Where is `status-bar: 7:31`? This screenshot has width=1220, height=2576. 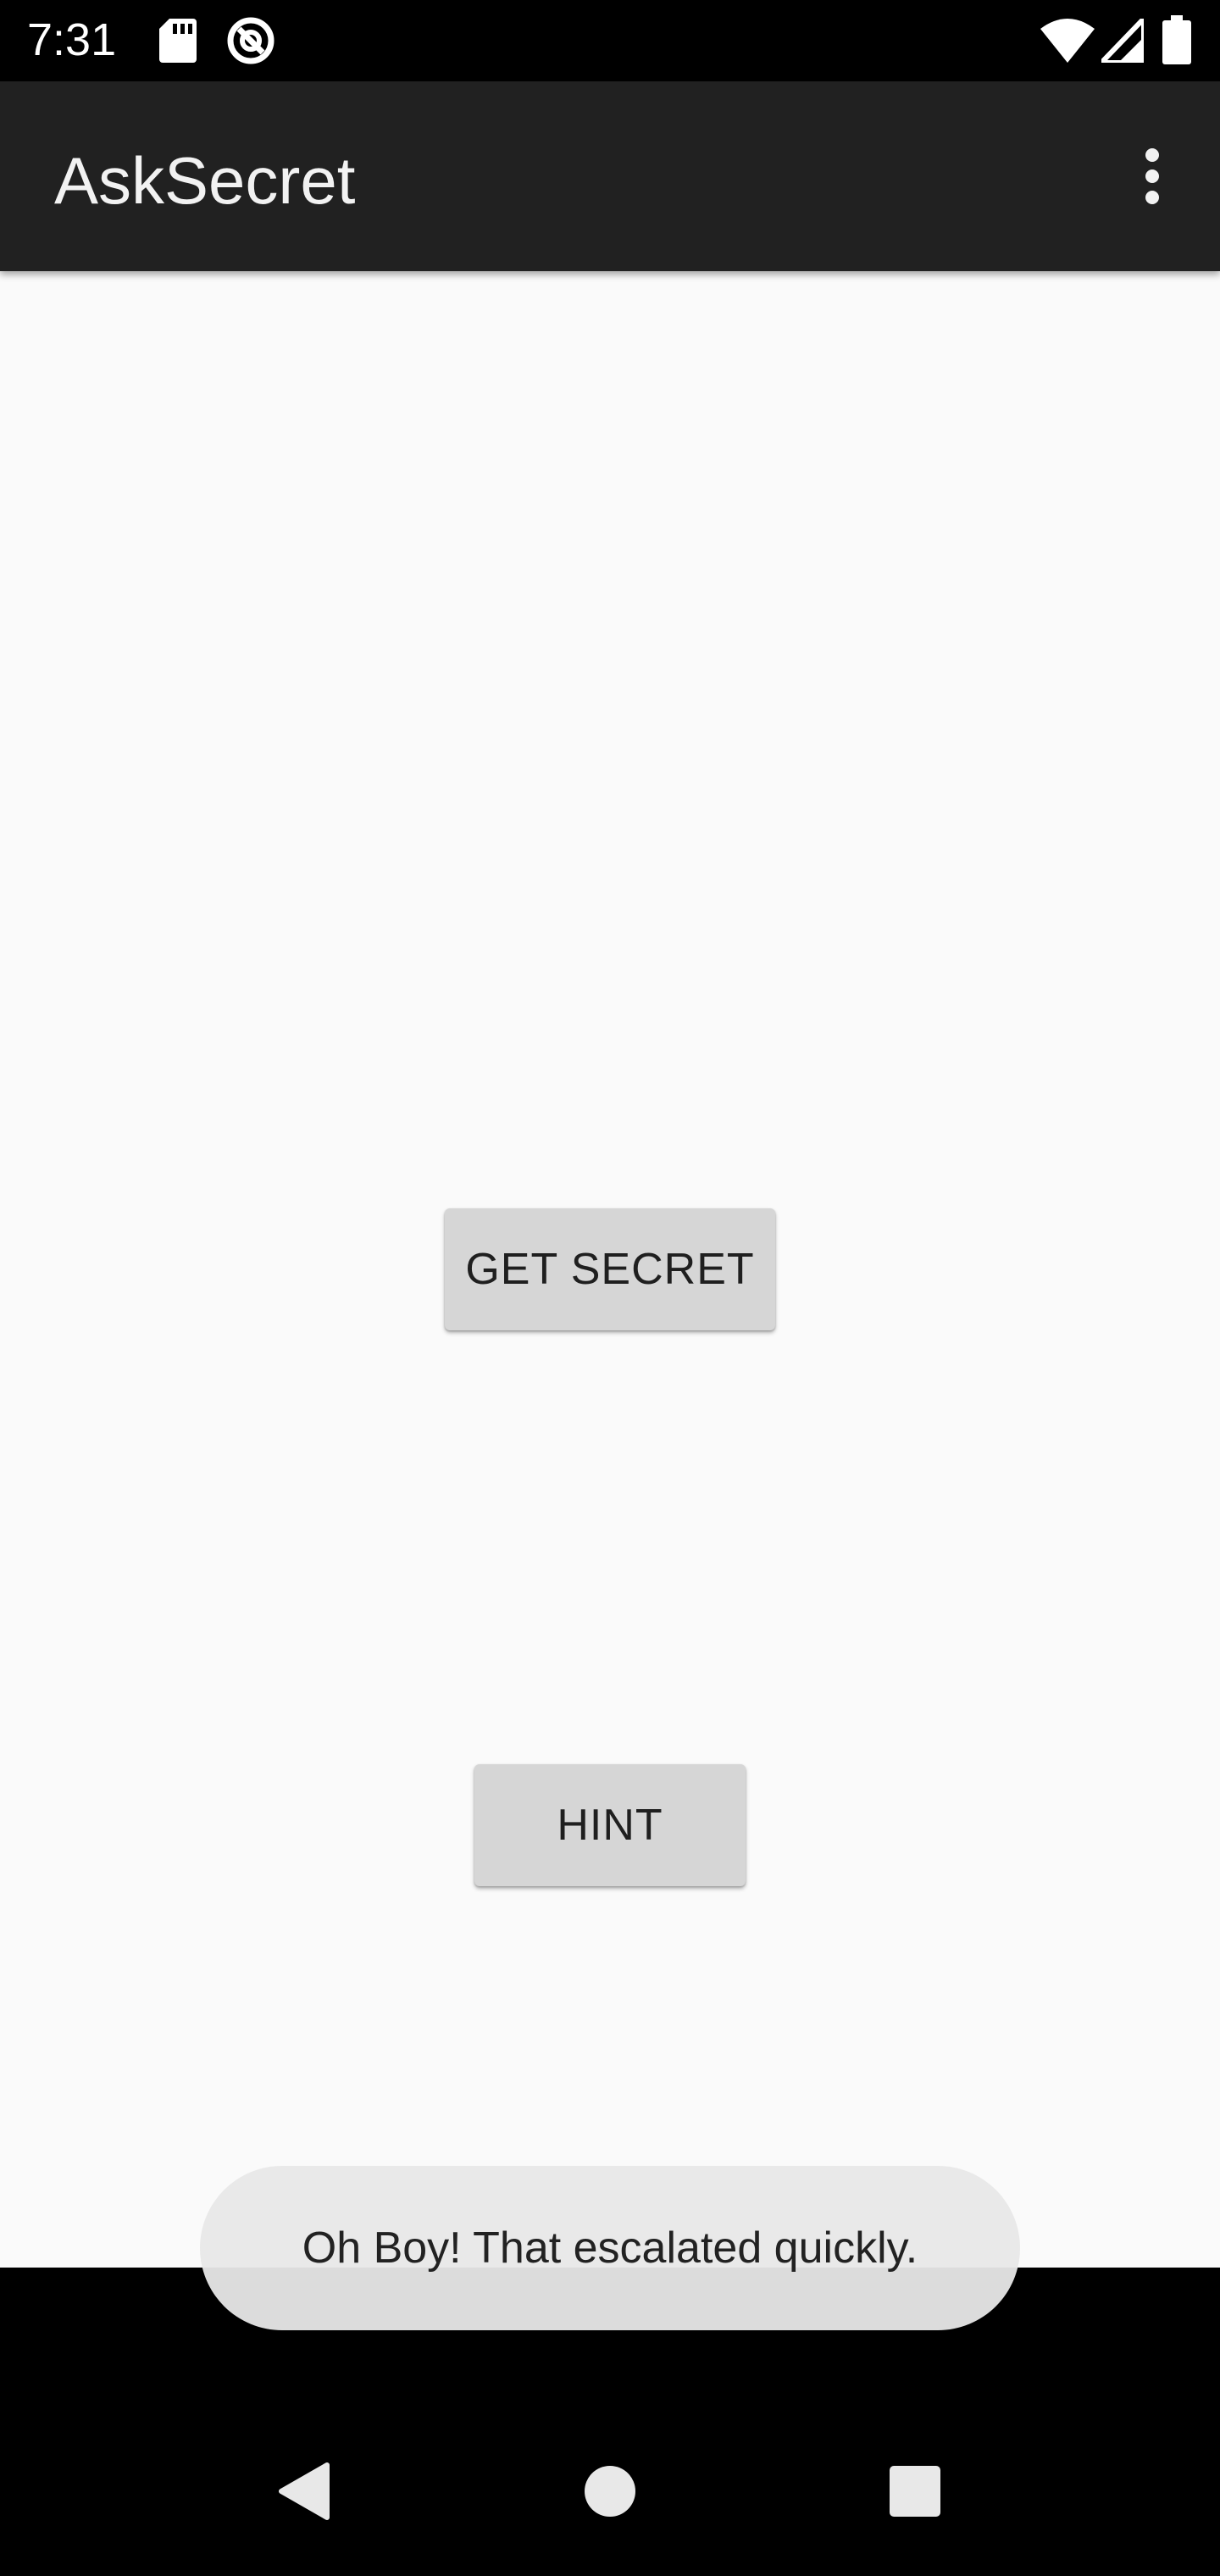
status-bar: 7:31 is located at coordinates (610, 40).